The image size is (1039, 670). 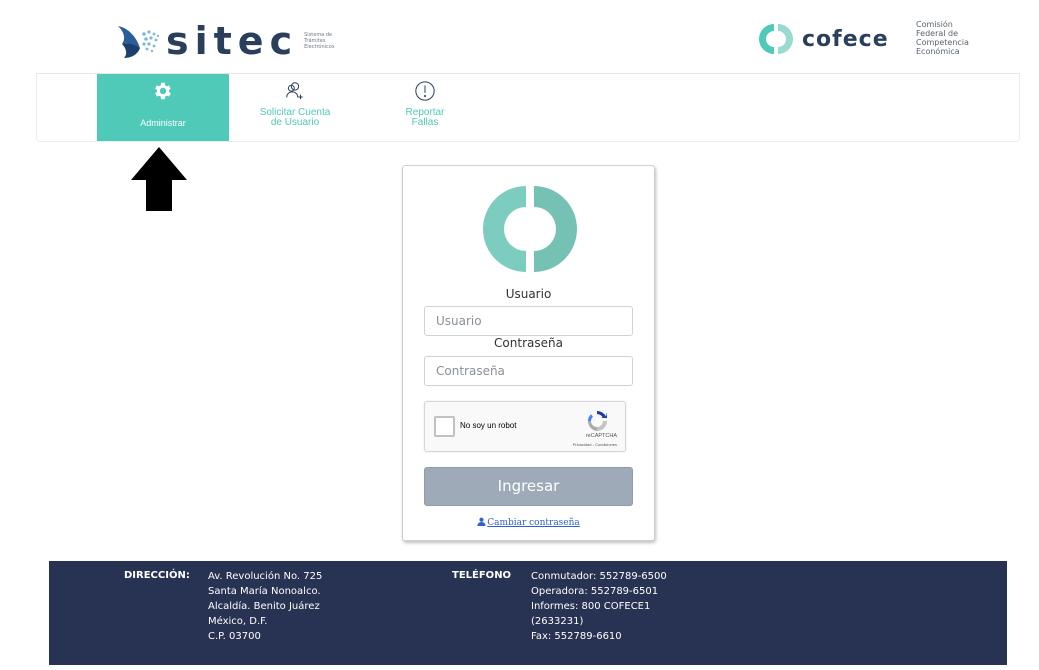 I want to click on sitec-bird-icon, so click(x=139, y=42).